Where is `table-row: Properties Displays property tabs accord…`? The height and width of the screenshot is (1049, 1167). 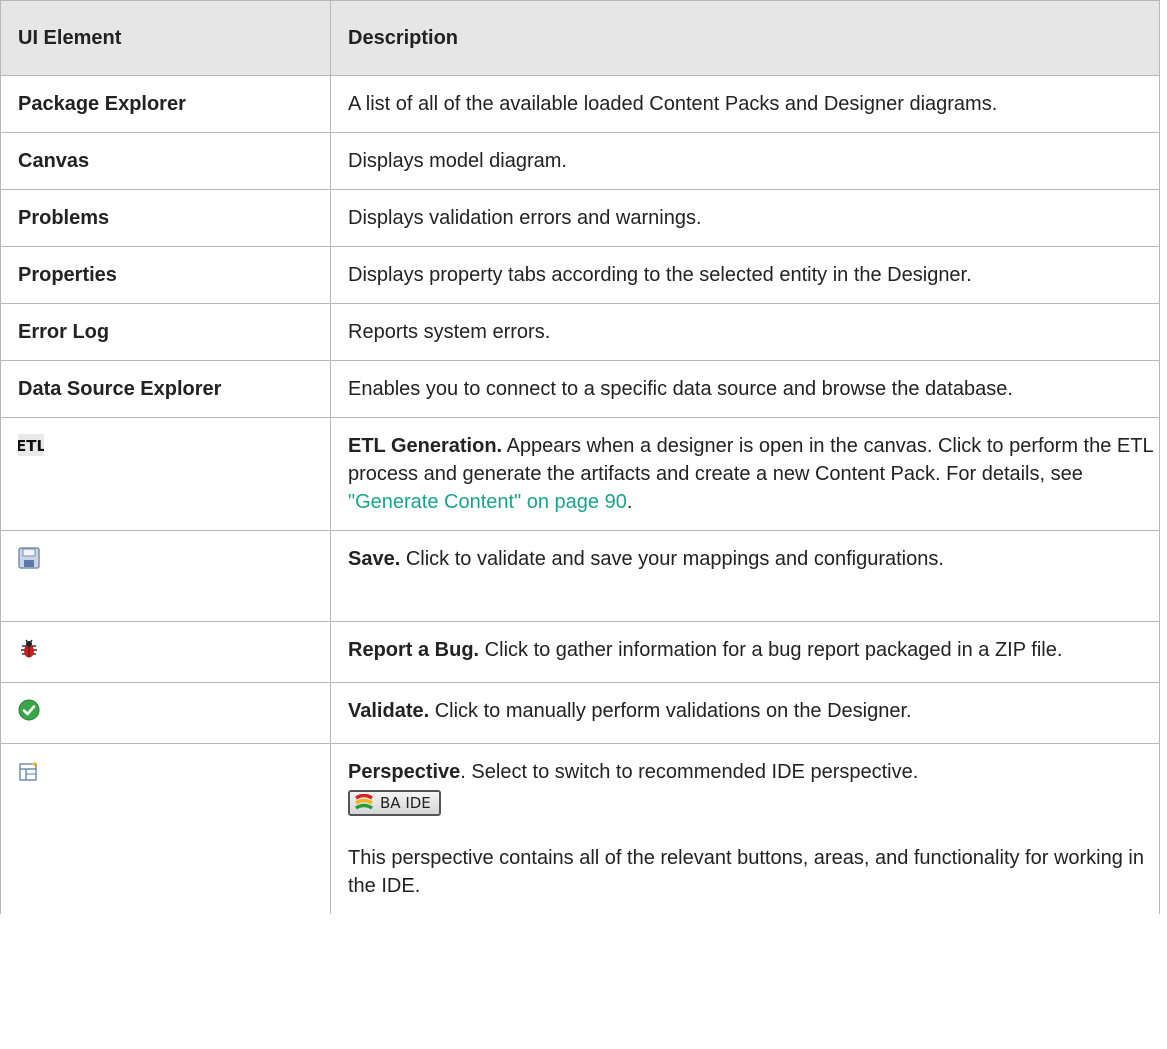 table-row: Properties Displays property tabs accord… is located at coordinates (580, 275).